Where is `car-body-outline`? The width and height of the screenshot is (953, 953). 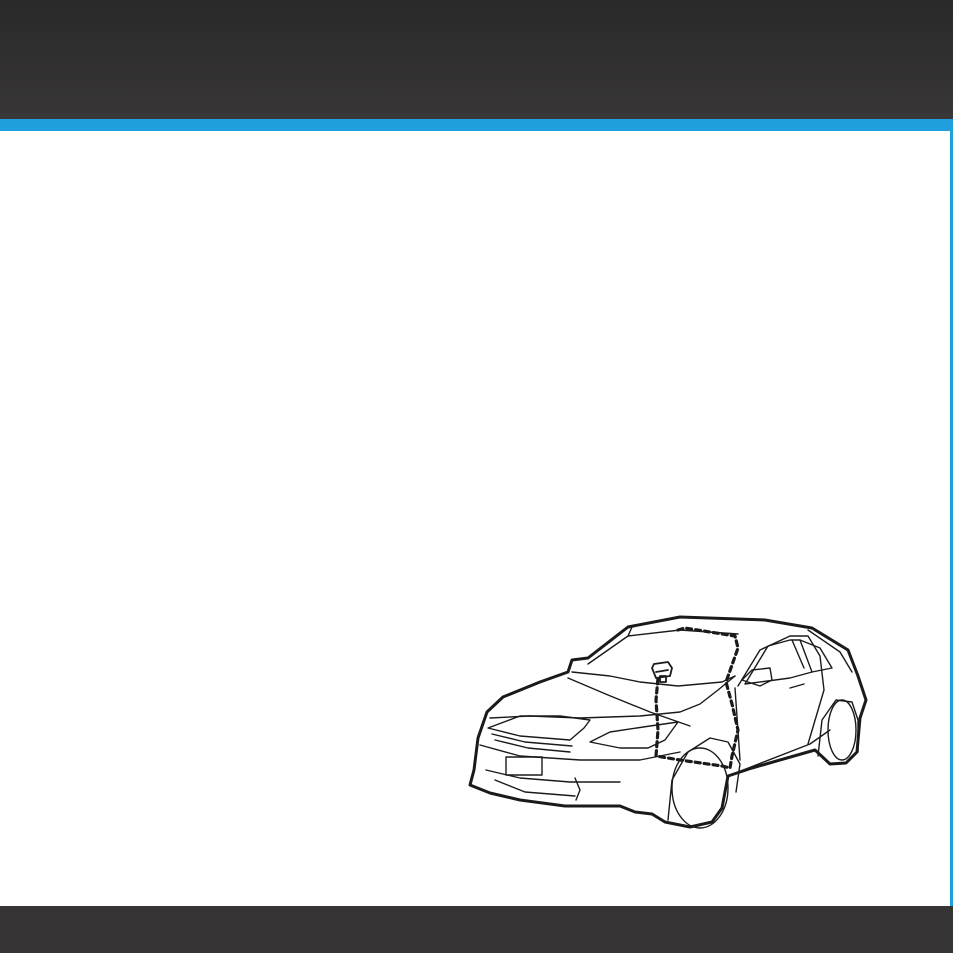
car-body-outline is located at coordinates (668, 722).